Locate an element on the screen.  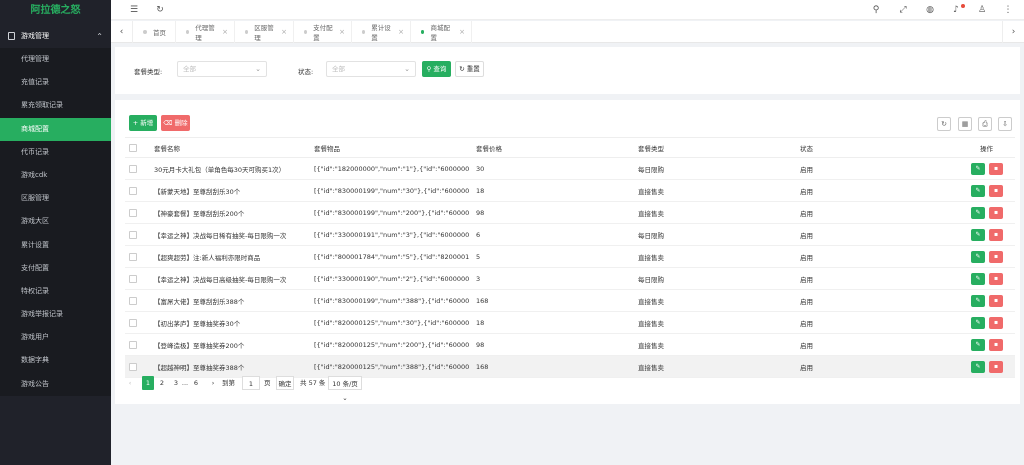
sidebar-item: 游戏大区 is located at coordinates (55, 221).